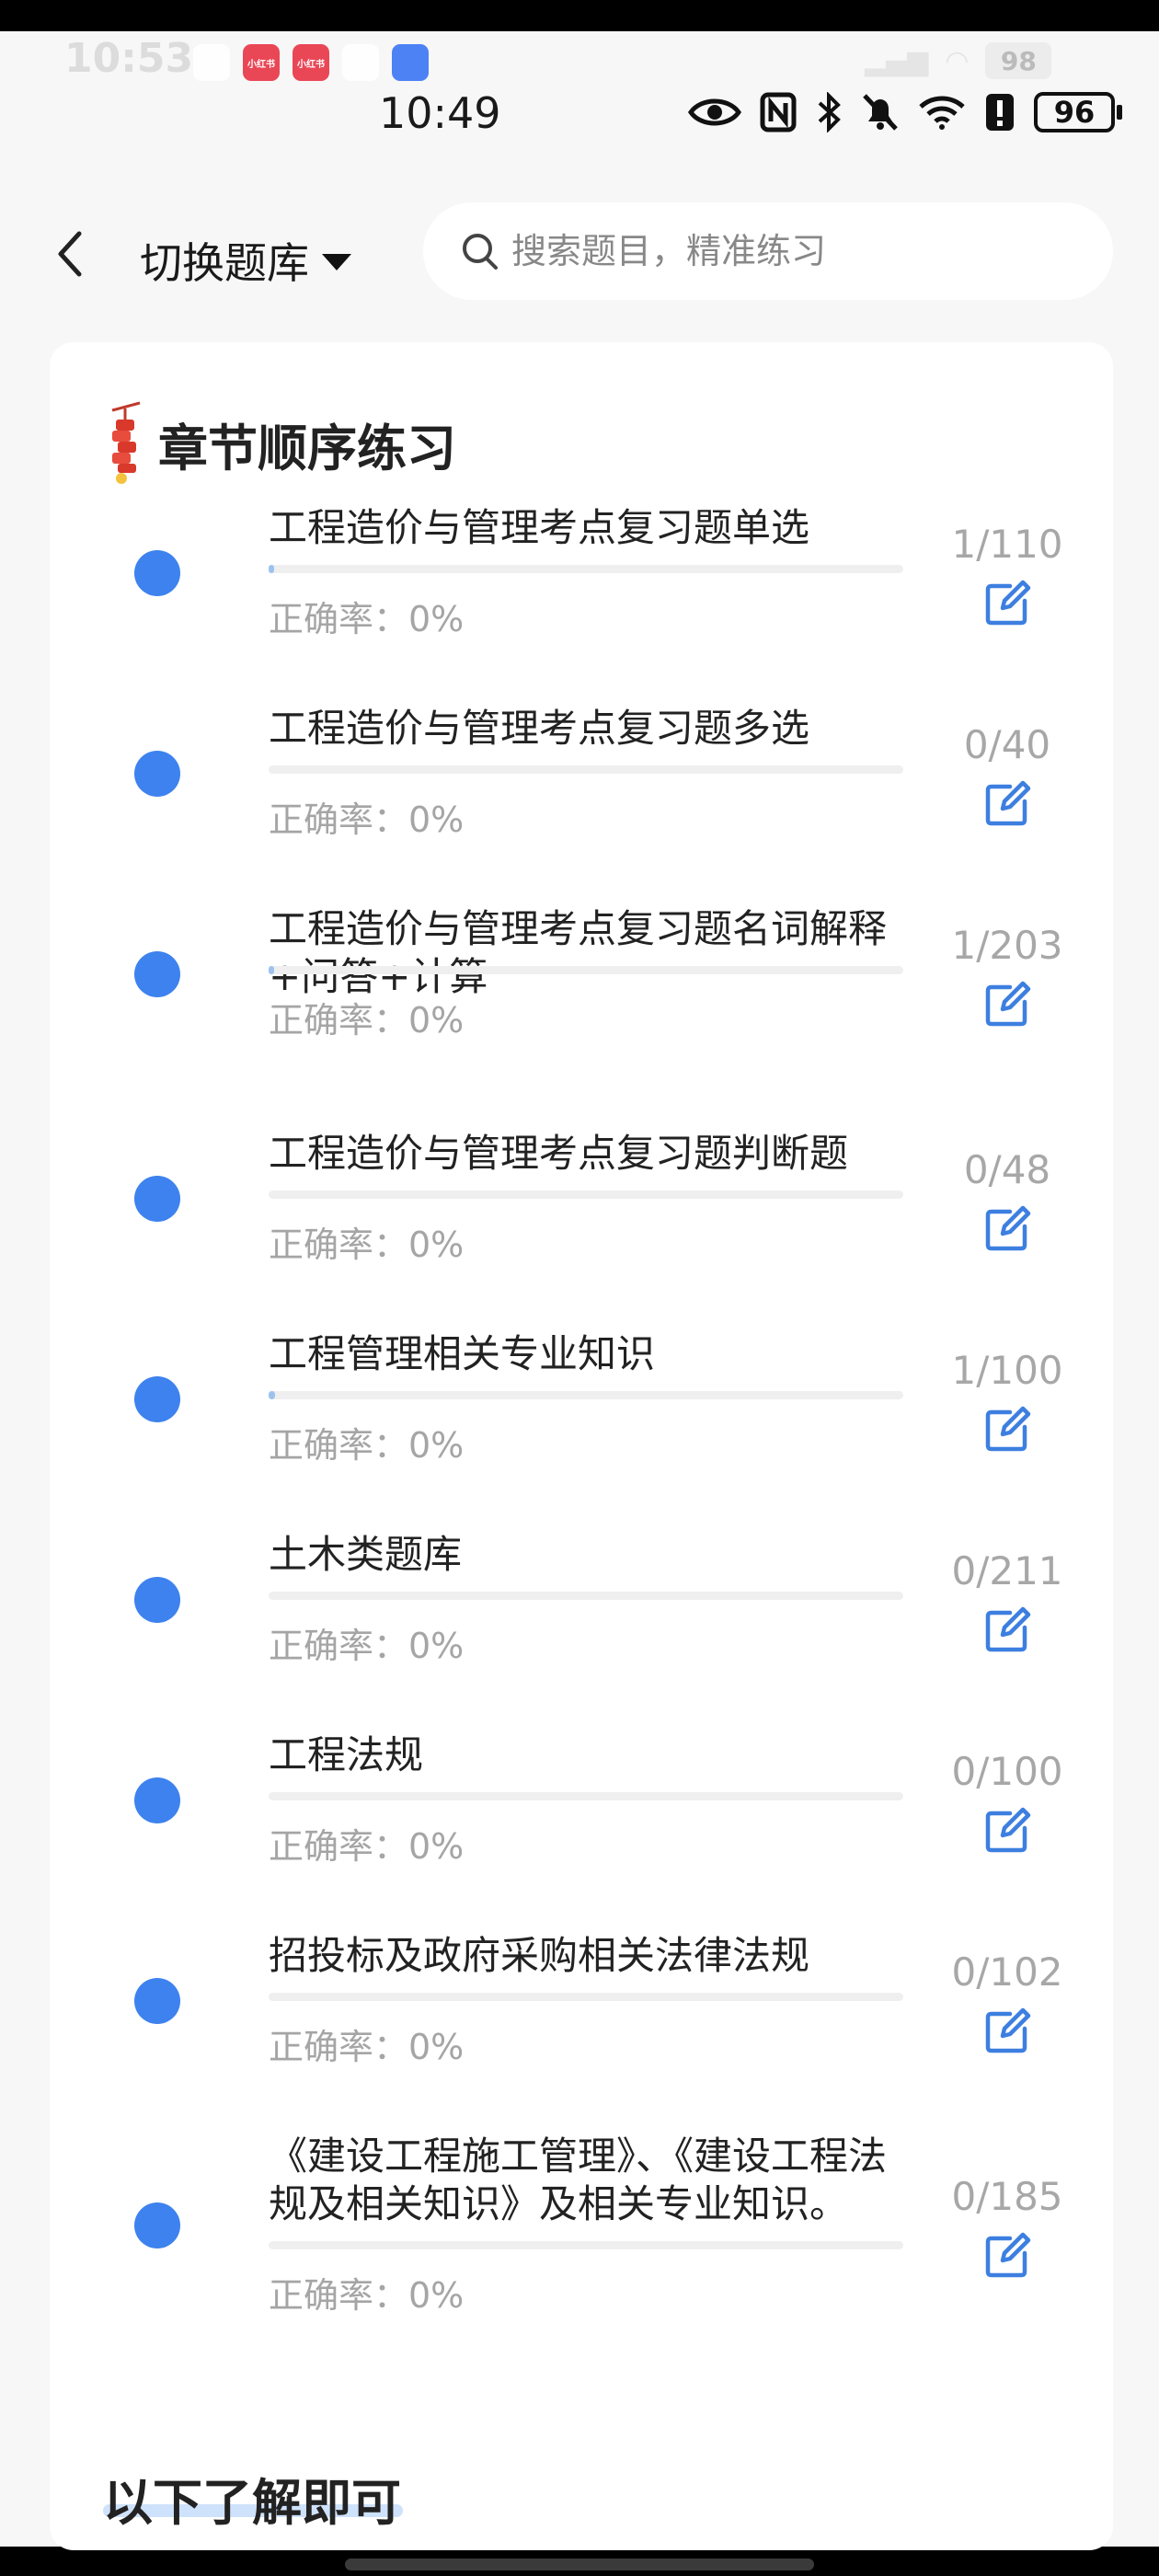  What do you see at coordinates (1018, 60) in the screenshot?
I see `overlay-battery: 98` at bounding box center [1018, 60].